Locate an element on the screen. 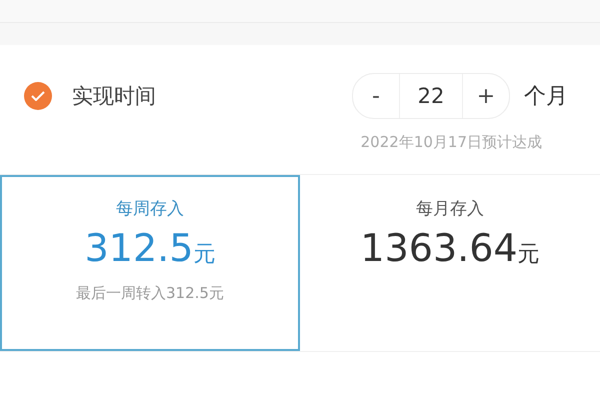 The width and height of the screenshot is (600, 400). checkbox is located at coordinates (38, 96).